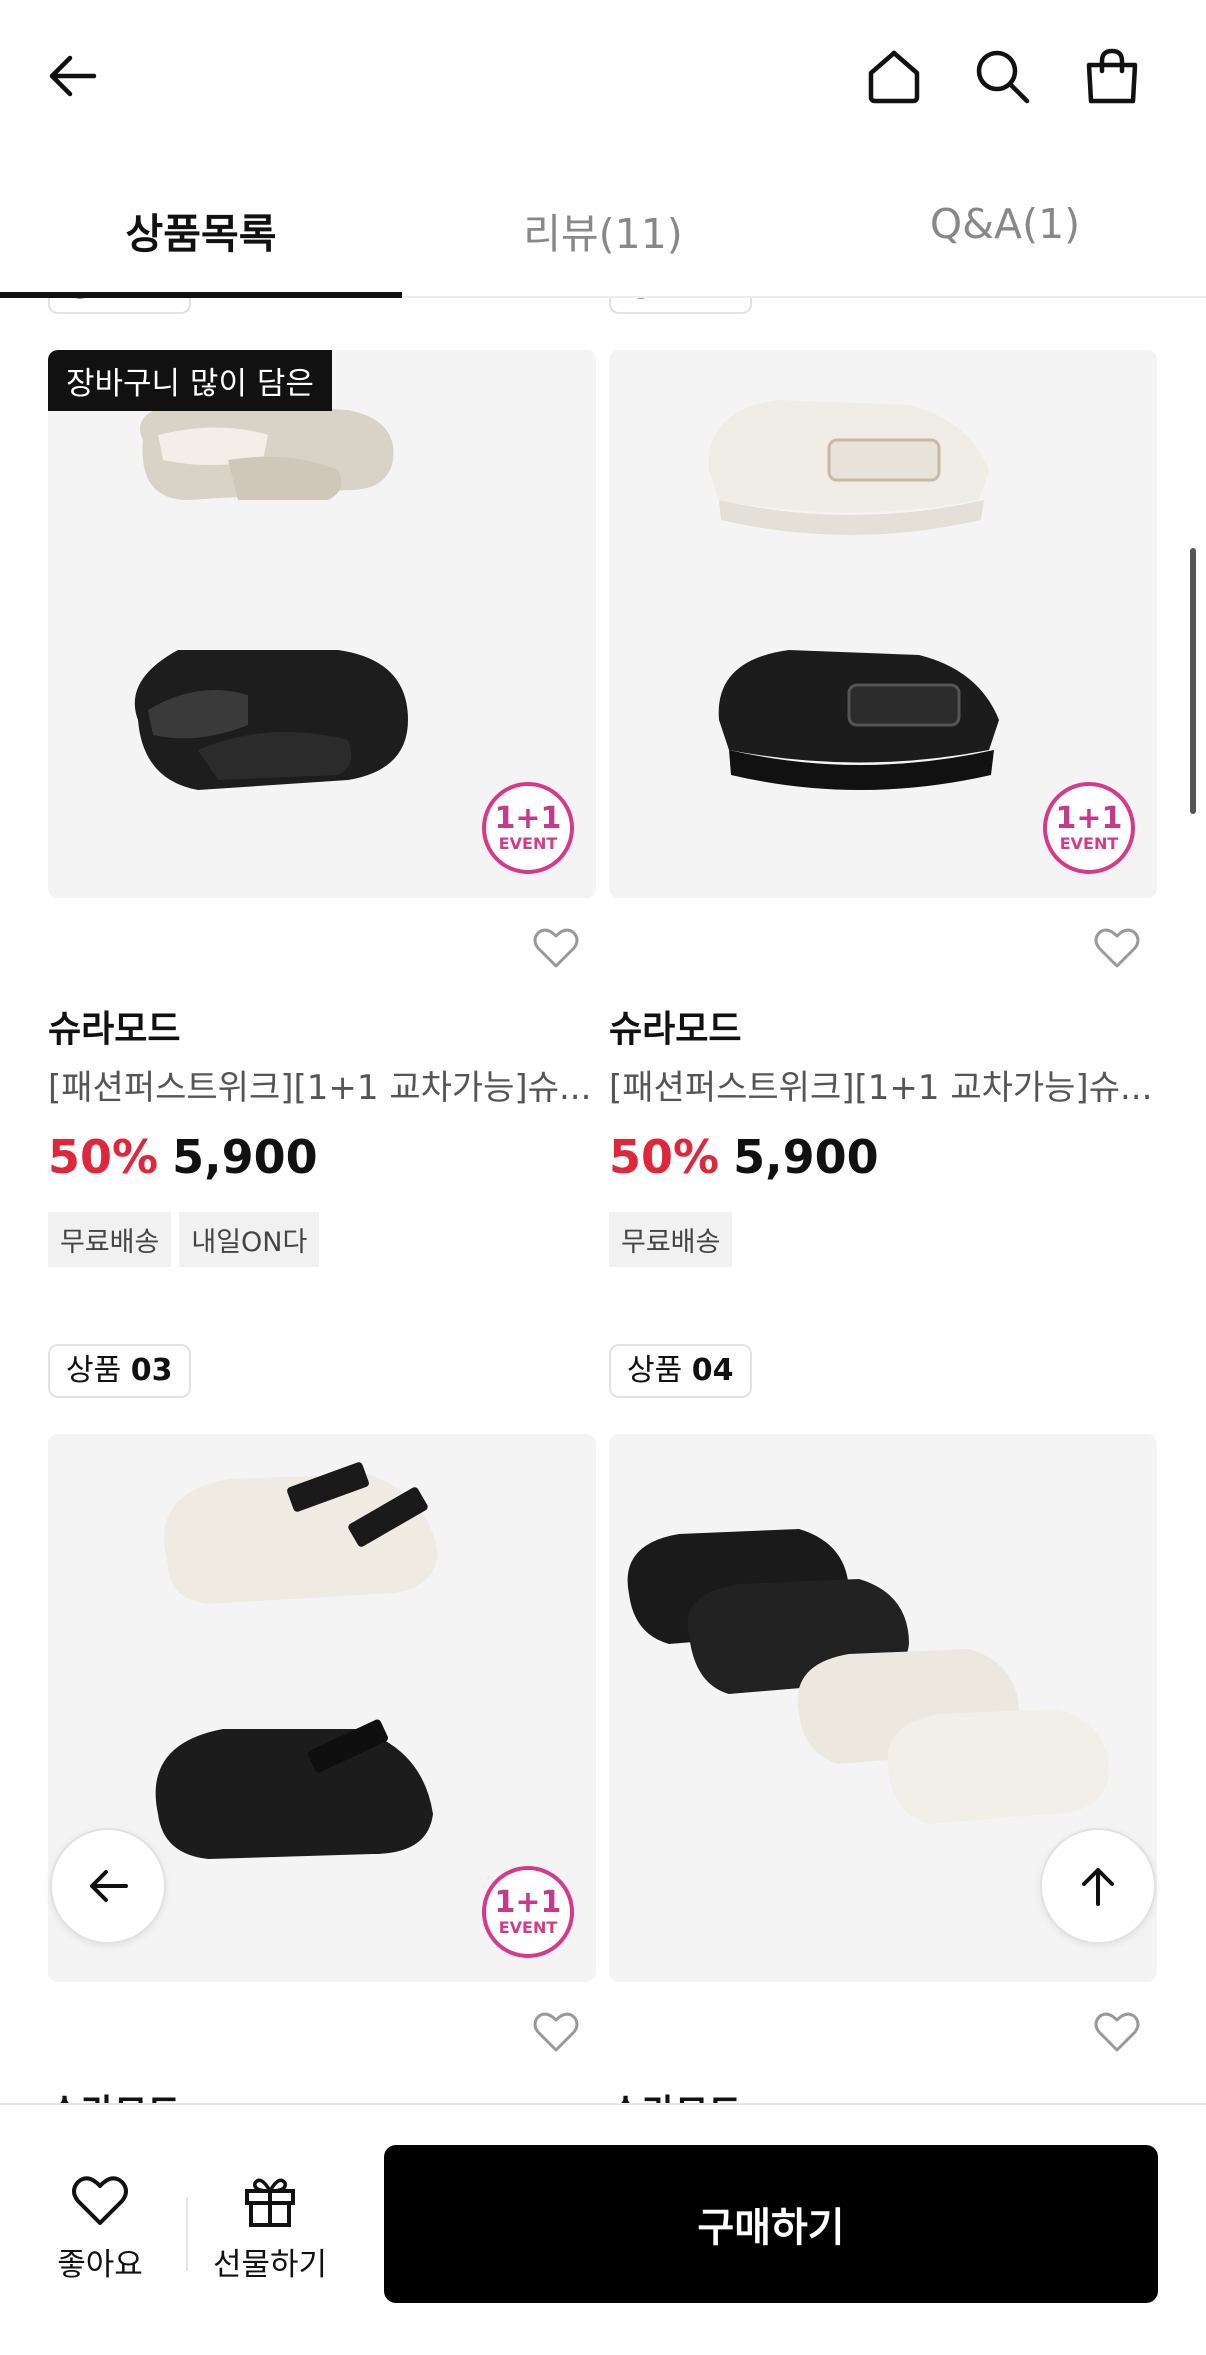  Describe the element at coordinates (771, 2224) in the screenshot. I see `buy-button: 구매하기` at that location.